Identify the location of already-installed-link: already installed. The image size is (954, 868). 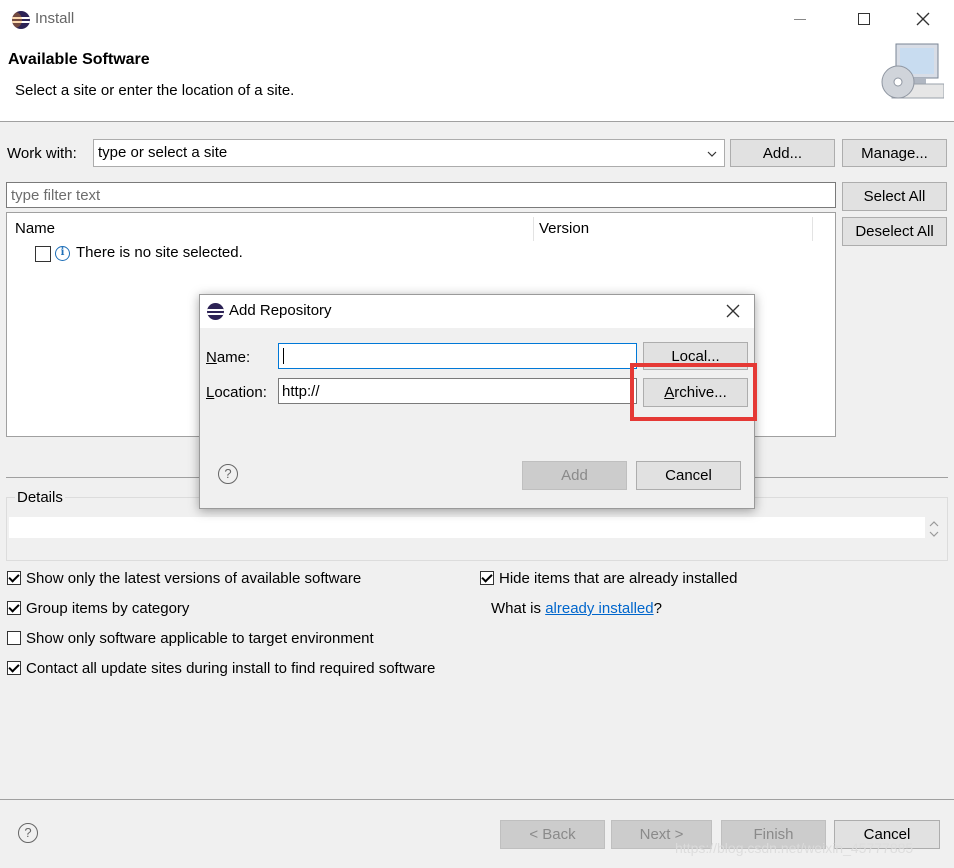
(599, 608).